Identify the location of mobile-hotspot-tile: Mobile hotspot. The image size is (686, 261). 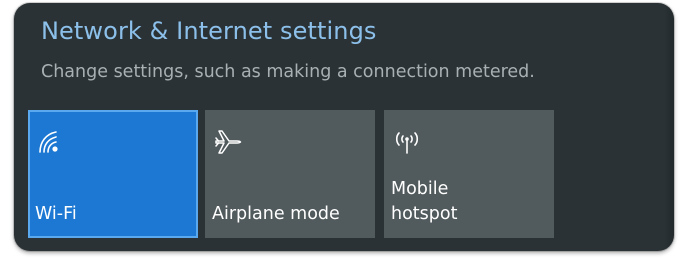
(469, 174).